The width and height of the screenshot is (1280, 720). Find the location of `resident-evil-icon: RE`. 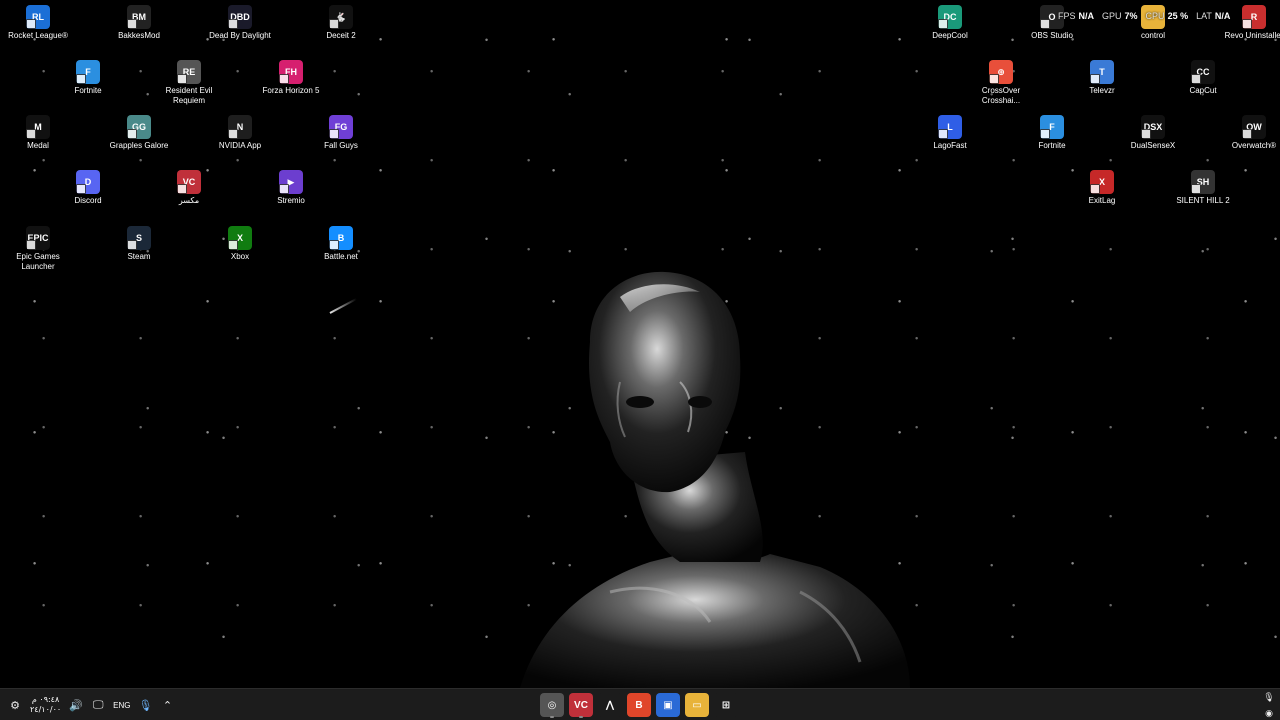

resident-evil-icon: RE is located at coordinates (189, 72).